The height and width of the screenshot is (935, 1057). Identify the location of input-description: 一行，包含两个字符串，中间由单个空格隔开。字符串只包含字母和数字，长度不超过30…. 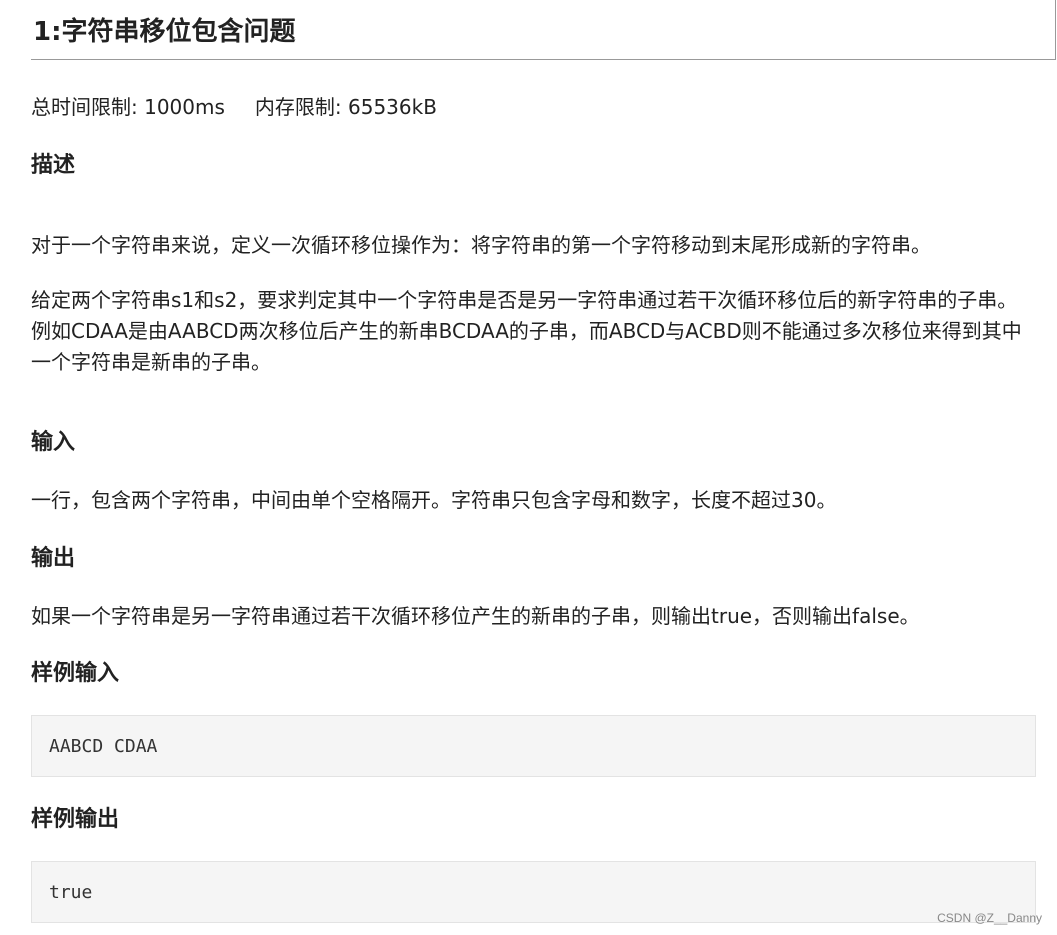
(434, 500).